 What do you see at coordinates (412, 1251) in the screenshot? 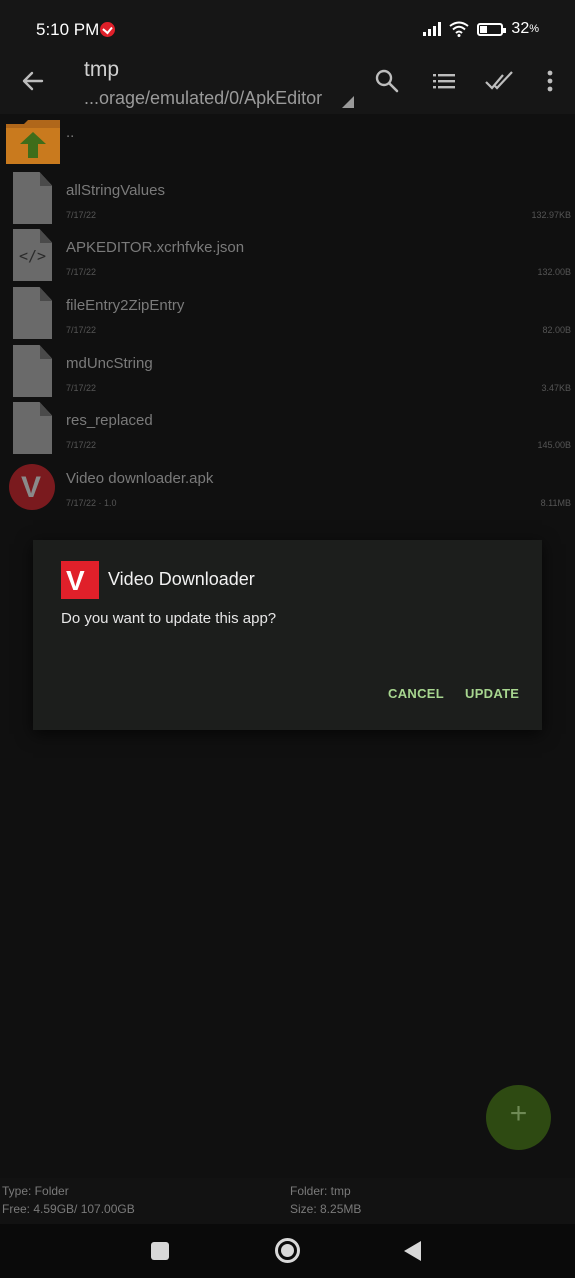
I see `back-icon` at bounding box center [412, 1251].